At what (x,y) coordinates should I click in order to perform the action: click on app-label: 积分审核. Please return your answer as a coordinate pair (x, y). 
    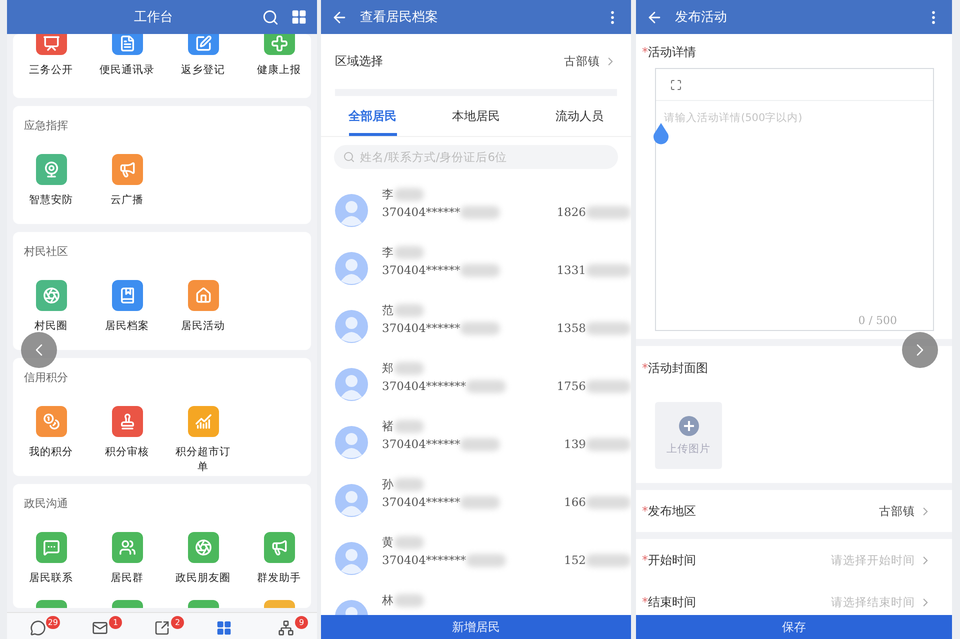
    Looking at the image, I should click on (127, 452).